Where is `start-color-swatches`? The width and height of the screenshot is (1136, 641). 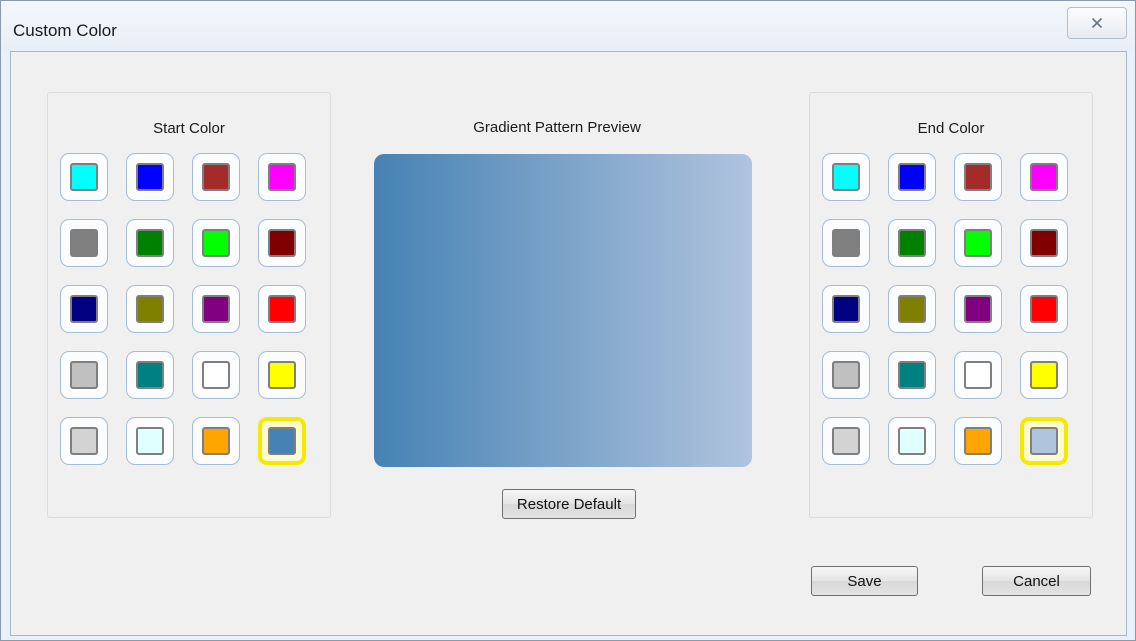
start-color-swatches is located at coordinates (183, 309).